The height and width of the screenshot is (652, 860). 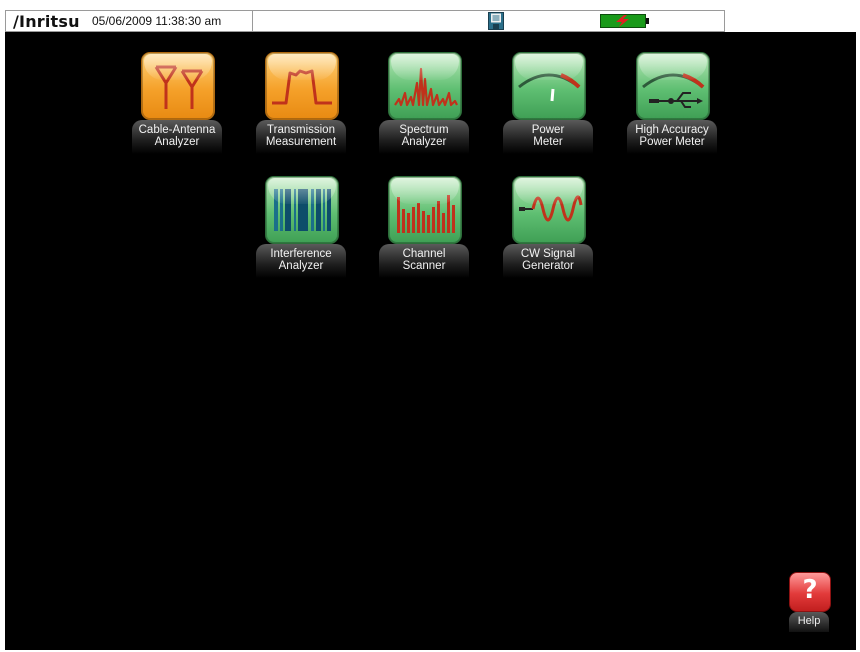 I want to click on app-interference-analyzer: Interference Analyzer, so click(x=301, y=217).